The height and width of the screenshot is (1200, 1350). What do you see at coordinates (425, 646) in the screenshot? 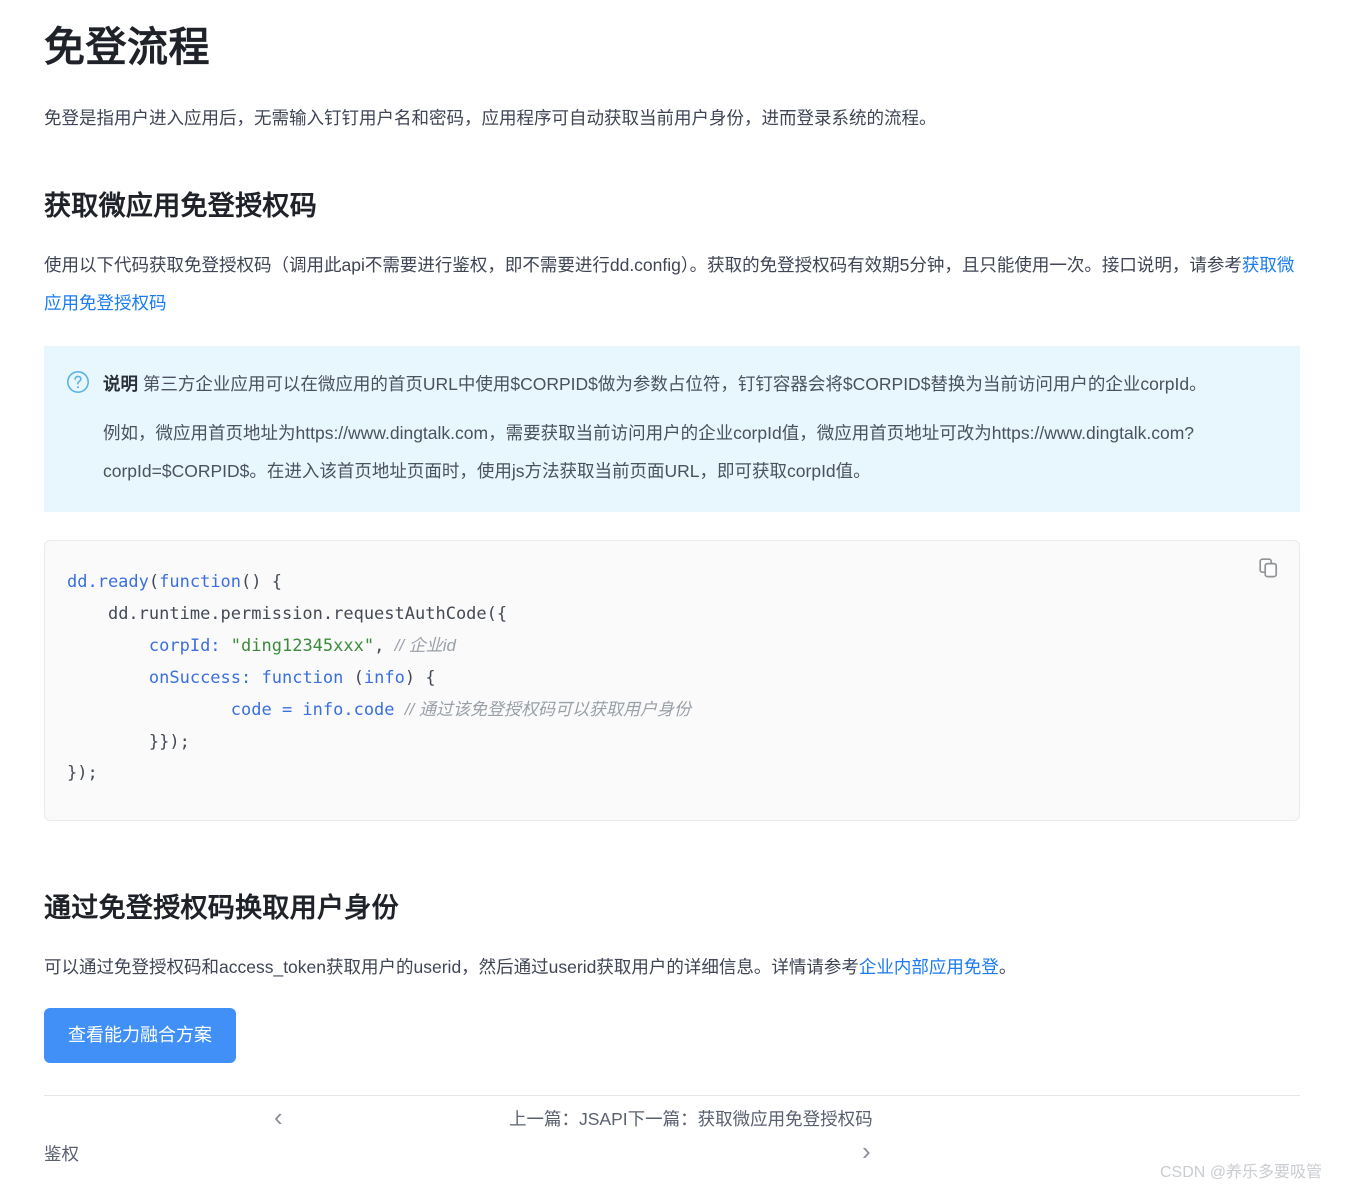
I see `code-comment-corpid: // 企业id` at bounding box center [425, 646].